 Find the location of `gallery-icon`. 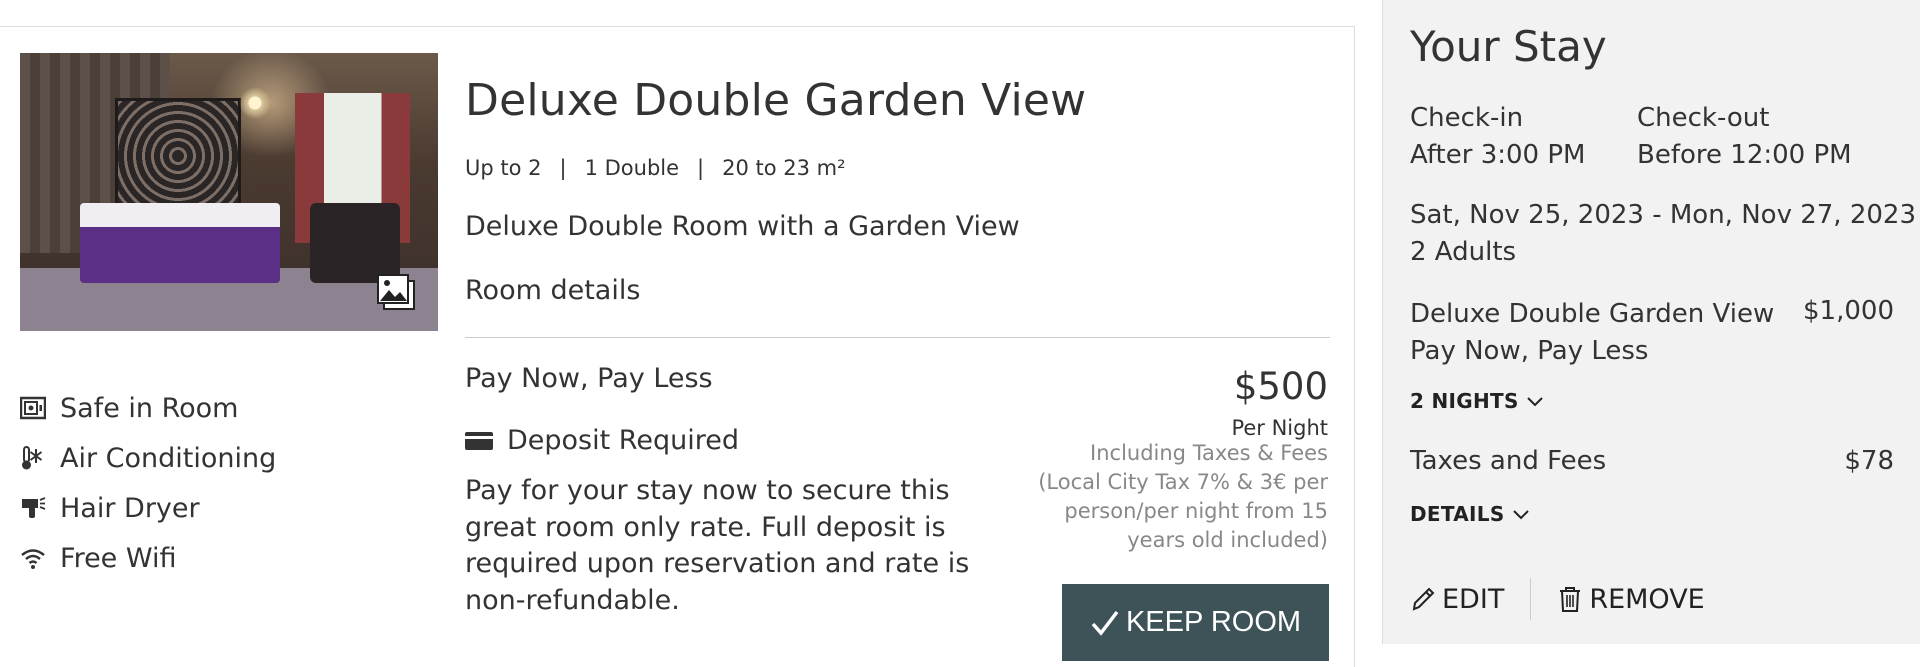

gallery-icon is located at coordinates (396, 292).